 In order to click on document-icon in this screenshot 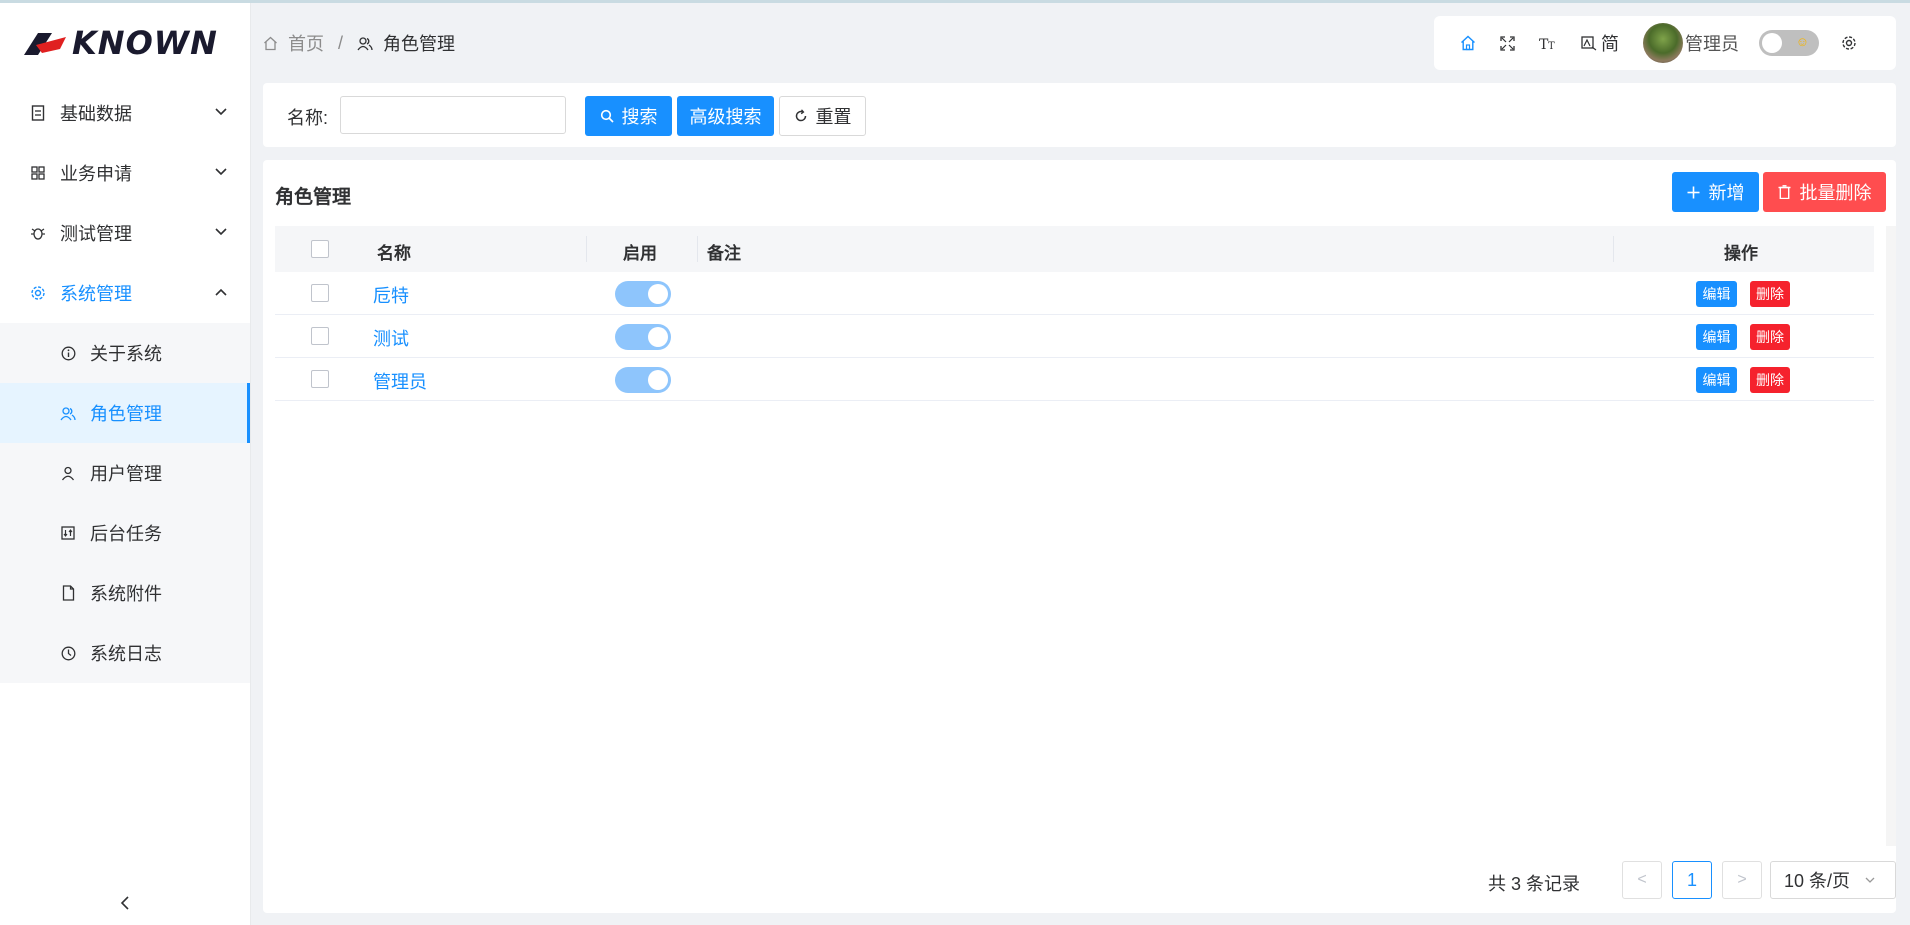, I will do `click(38, 113)`.